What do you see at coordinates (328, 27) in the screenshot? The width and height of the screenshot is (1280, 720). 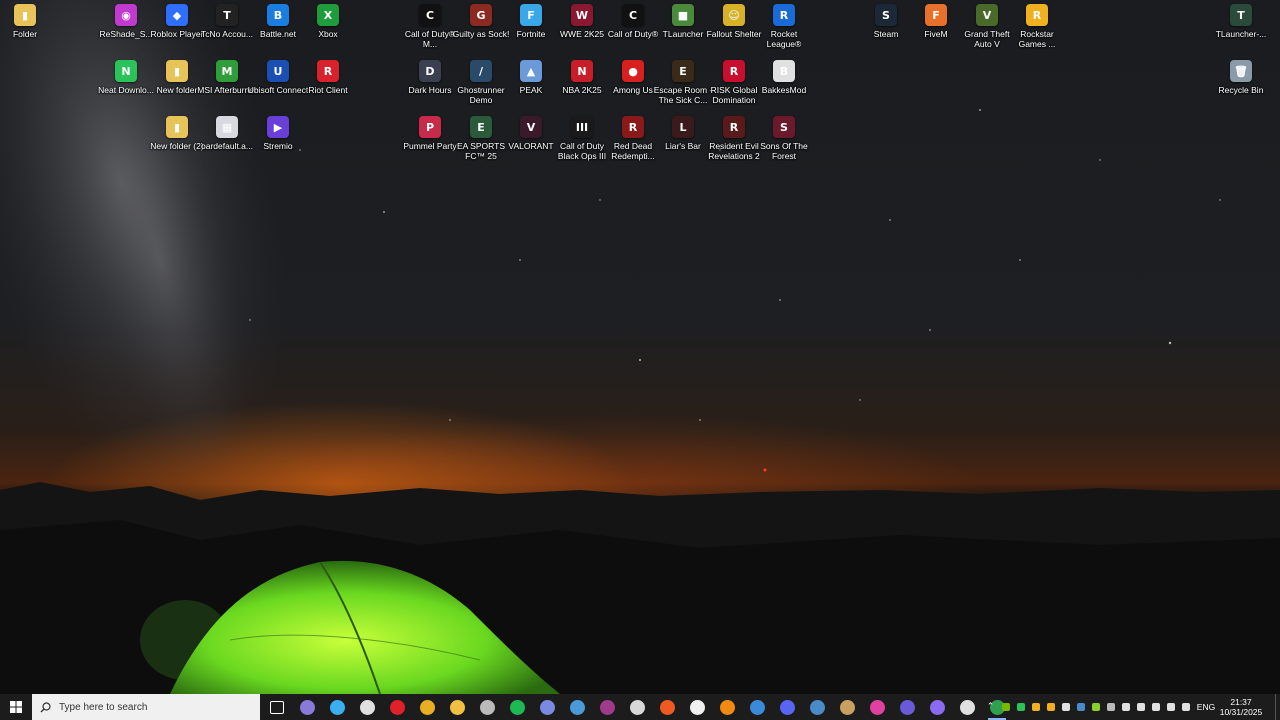 I see `desktop-icon: X Xbox` at bounding box center [328, 27].